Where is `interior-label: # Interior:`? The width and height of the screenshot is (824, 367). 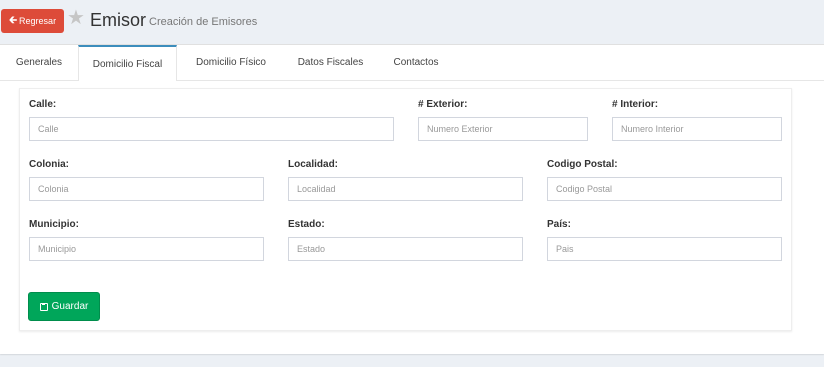
interior-label: # Interior: is located at coordinates (635, 104).